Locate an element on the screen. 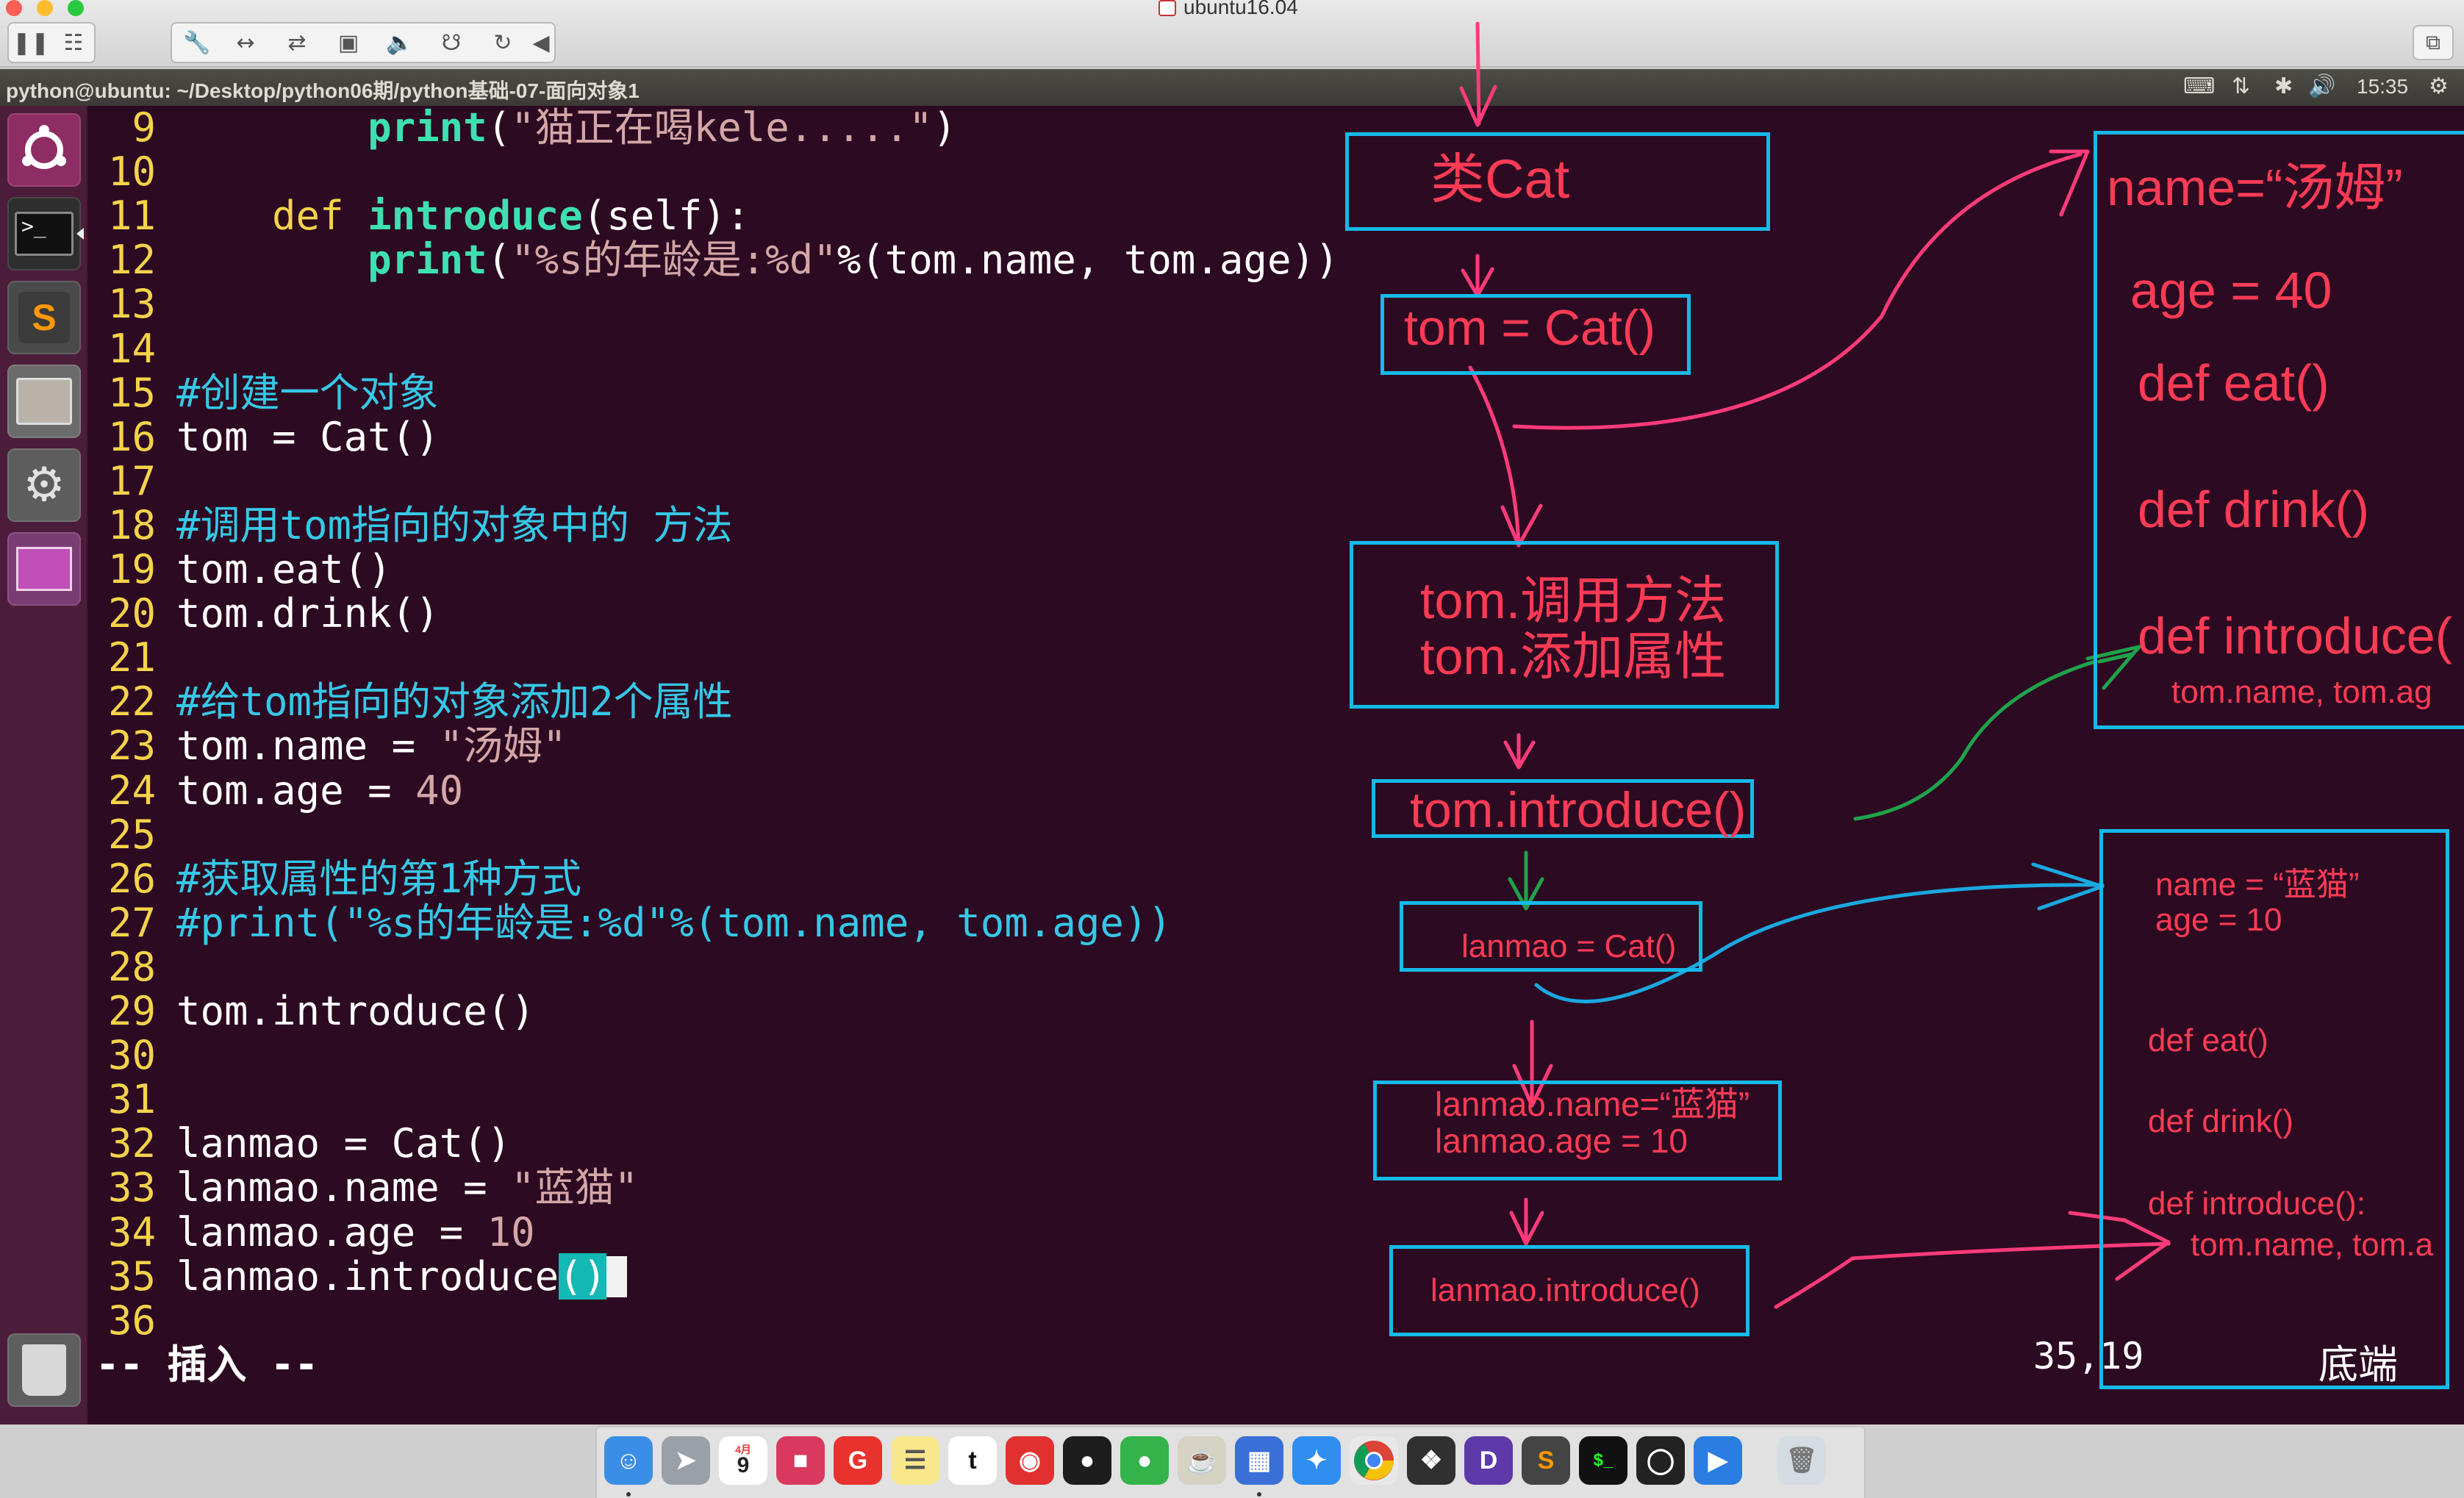 This screenshot has width=2464, height=1498. trash-icon is located at coordinates (44, 1370).